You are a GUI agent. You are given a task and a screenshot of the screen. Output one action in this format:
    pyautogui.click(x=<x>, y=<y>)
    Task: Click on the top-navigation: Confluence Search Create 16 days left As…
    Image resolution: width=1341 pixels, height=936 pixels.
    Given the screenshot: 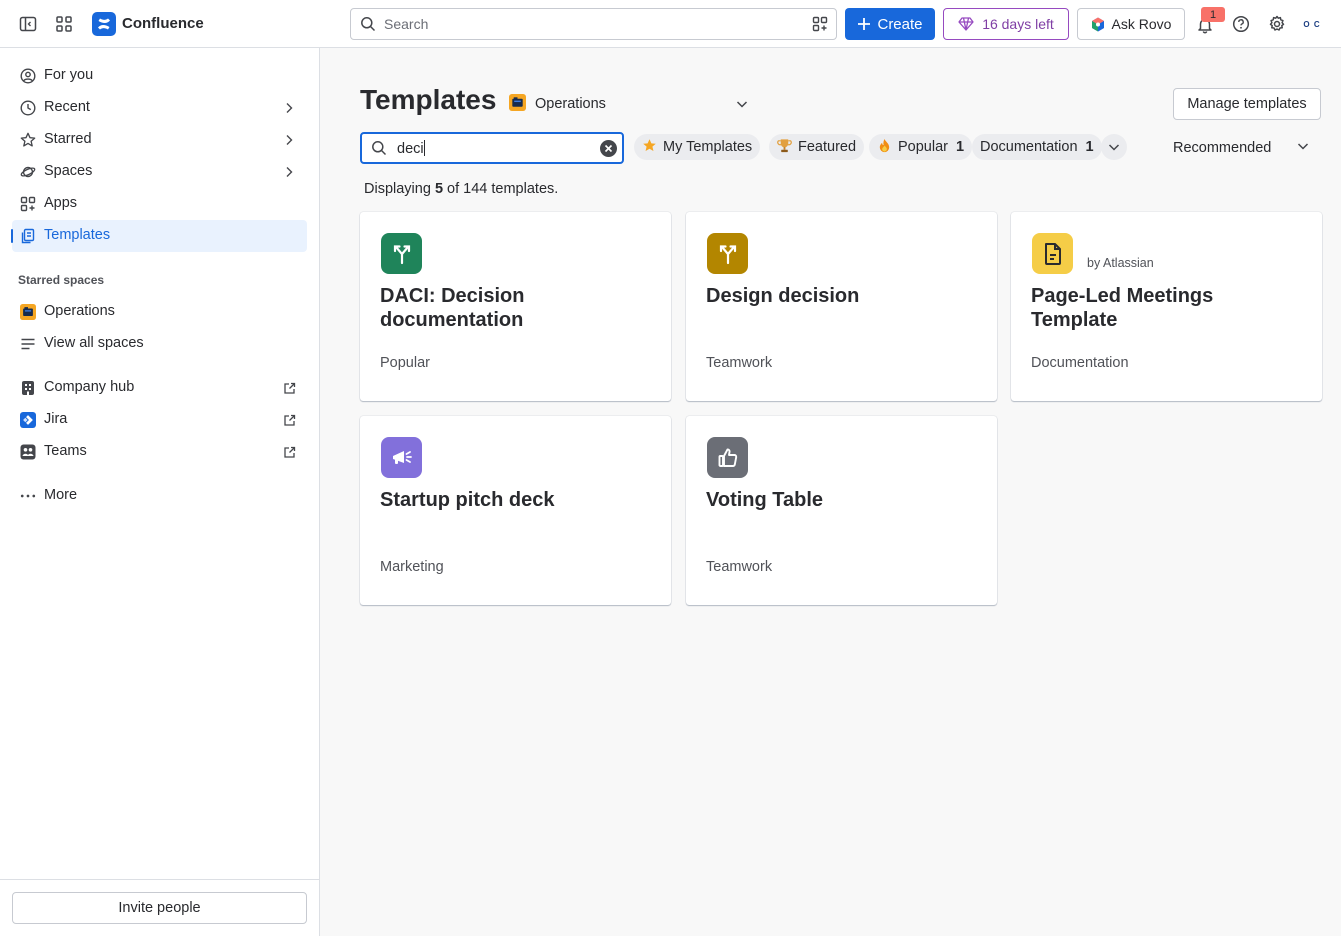 What is the action you would take?
    pyautogui.click(x=670, y=24)
    